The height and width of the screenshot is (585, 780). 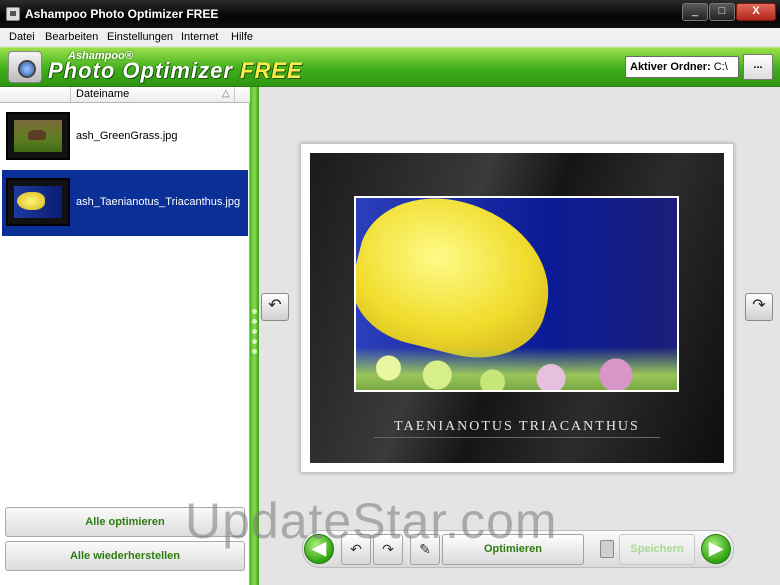 I want to click on list-header: Dateiname △, so click(x=125, y=95).